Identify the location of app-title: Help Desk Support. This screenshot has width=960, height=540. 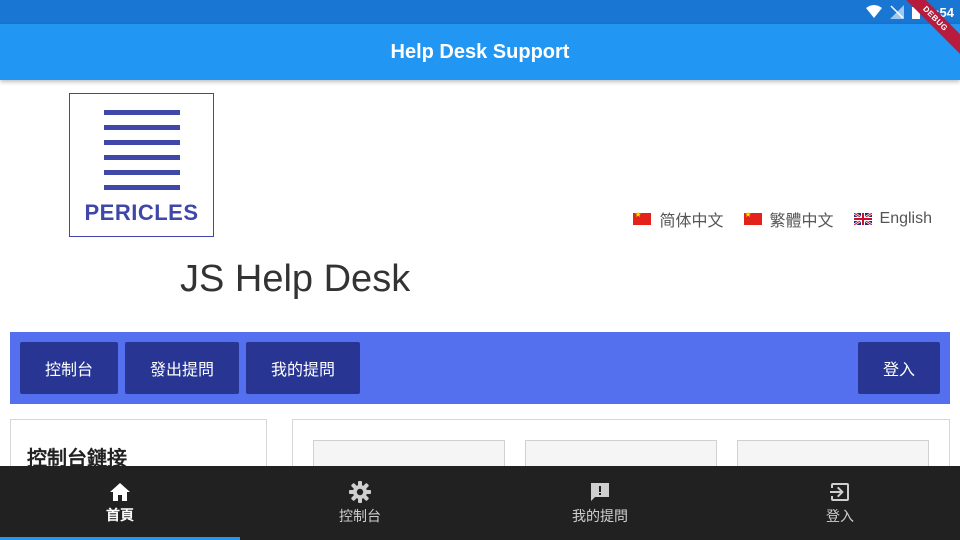
(480, 51).